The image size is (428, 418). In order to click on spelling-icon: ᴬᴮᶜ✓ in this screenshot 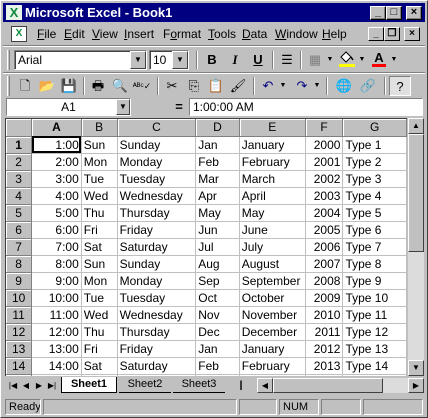, I will do `click(142, 86)`.